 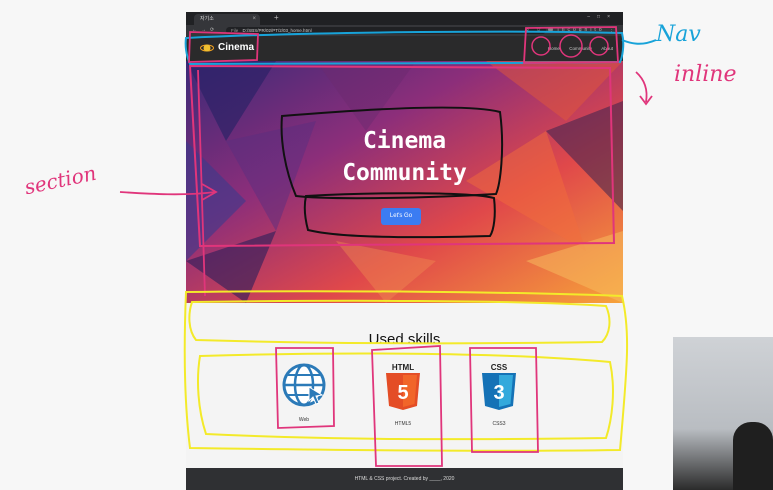 I want to click on css3-icon: CSS 3, so click(x=499, y=386).